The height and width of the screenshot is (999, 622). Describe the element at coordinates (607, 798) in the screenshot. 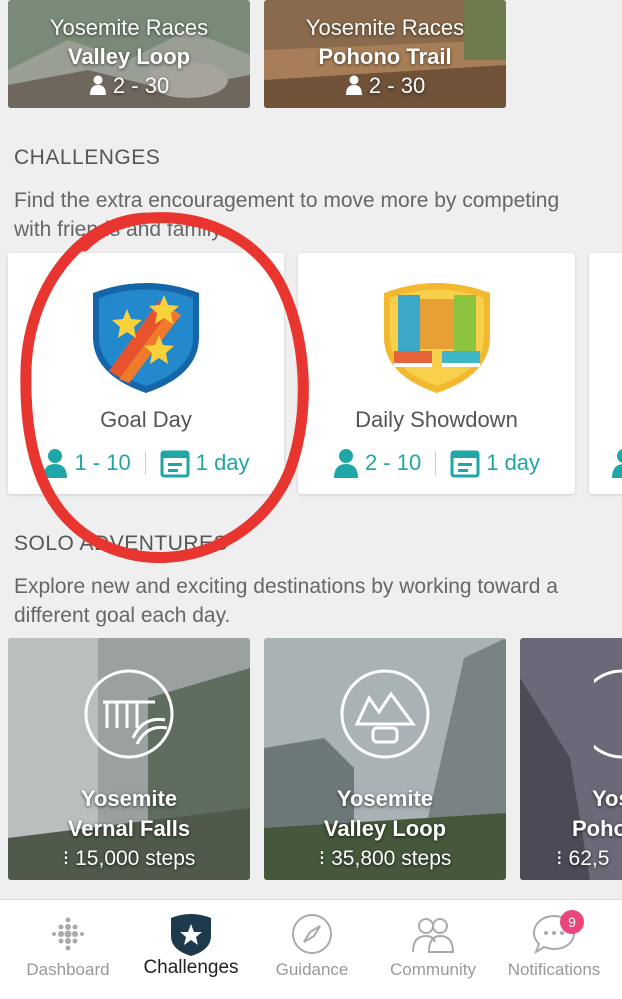

I see `adventure-location: Yos` at that location.